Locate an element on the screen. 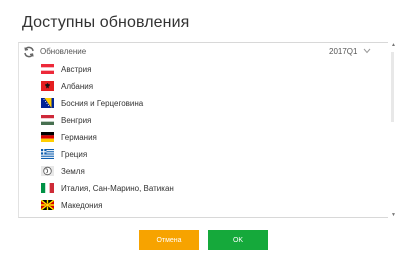 This screenshot has height=254, width=396. update-group-header: Обновление 2017Q1 is located at coordinates (203, 52).